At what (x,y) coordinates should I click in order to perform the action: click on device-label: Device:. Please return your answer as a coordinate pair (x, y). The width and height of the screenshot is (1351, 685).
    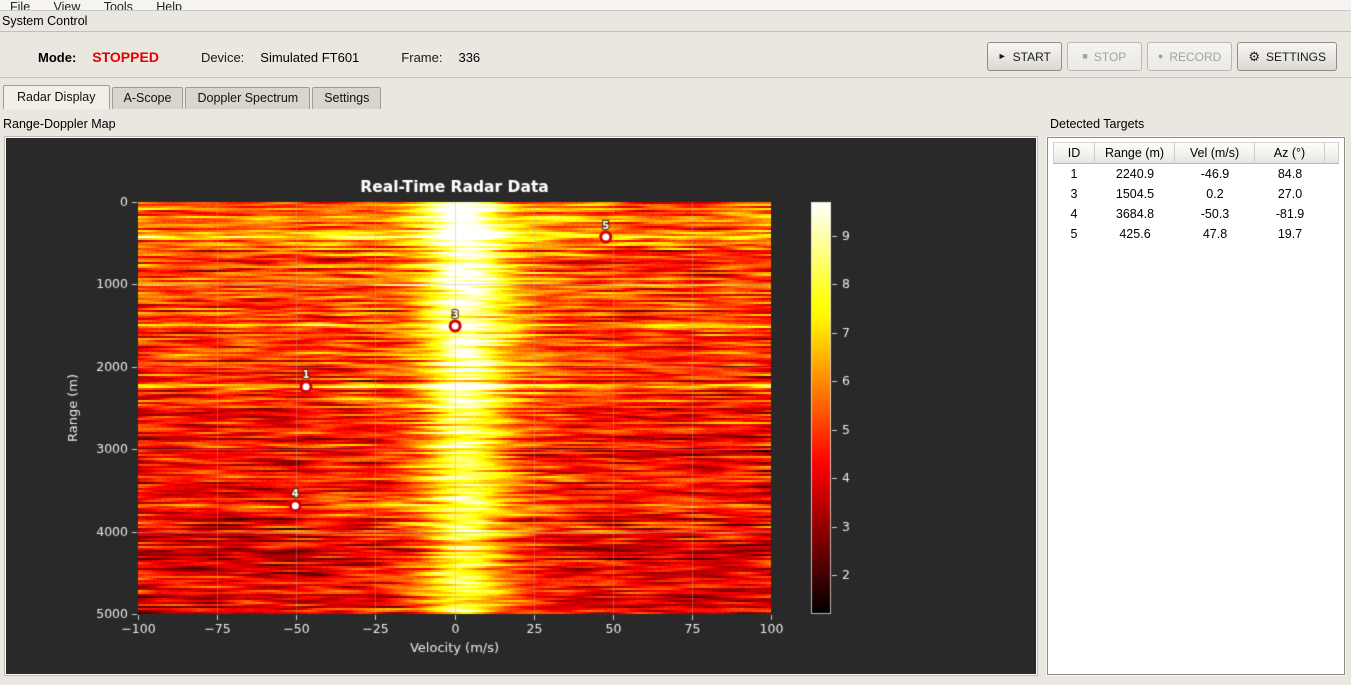
    Looking at the image, I should click on (222, 57).